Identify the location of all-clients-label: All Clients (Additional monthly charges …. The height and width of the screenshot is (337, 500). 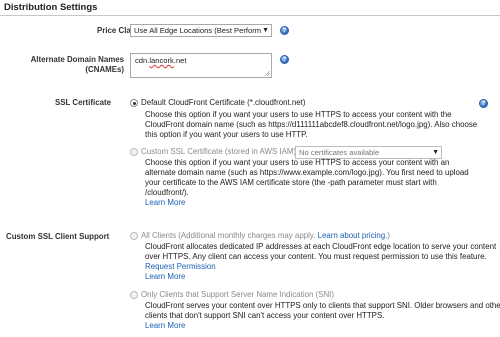
(265, 236).